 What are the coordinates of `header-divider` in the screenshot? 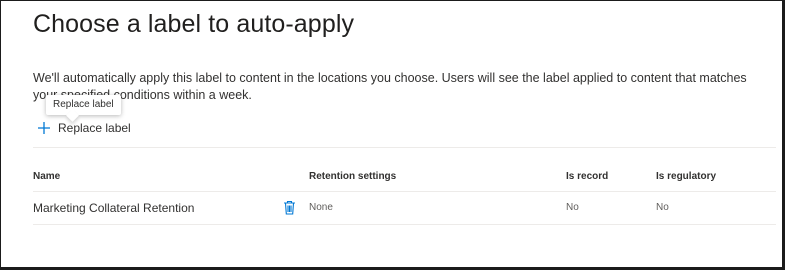 It's located at (404, 191).